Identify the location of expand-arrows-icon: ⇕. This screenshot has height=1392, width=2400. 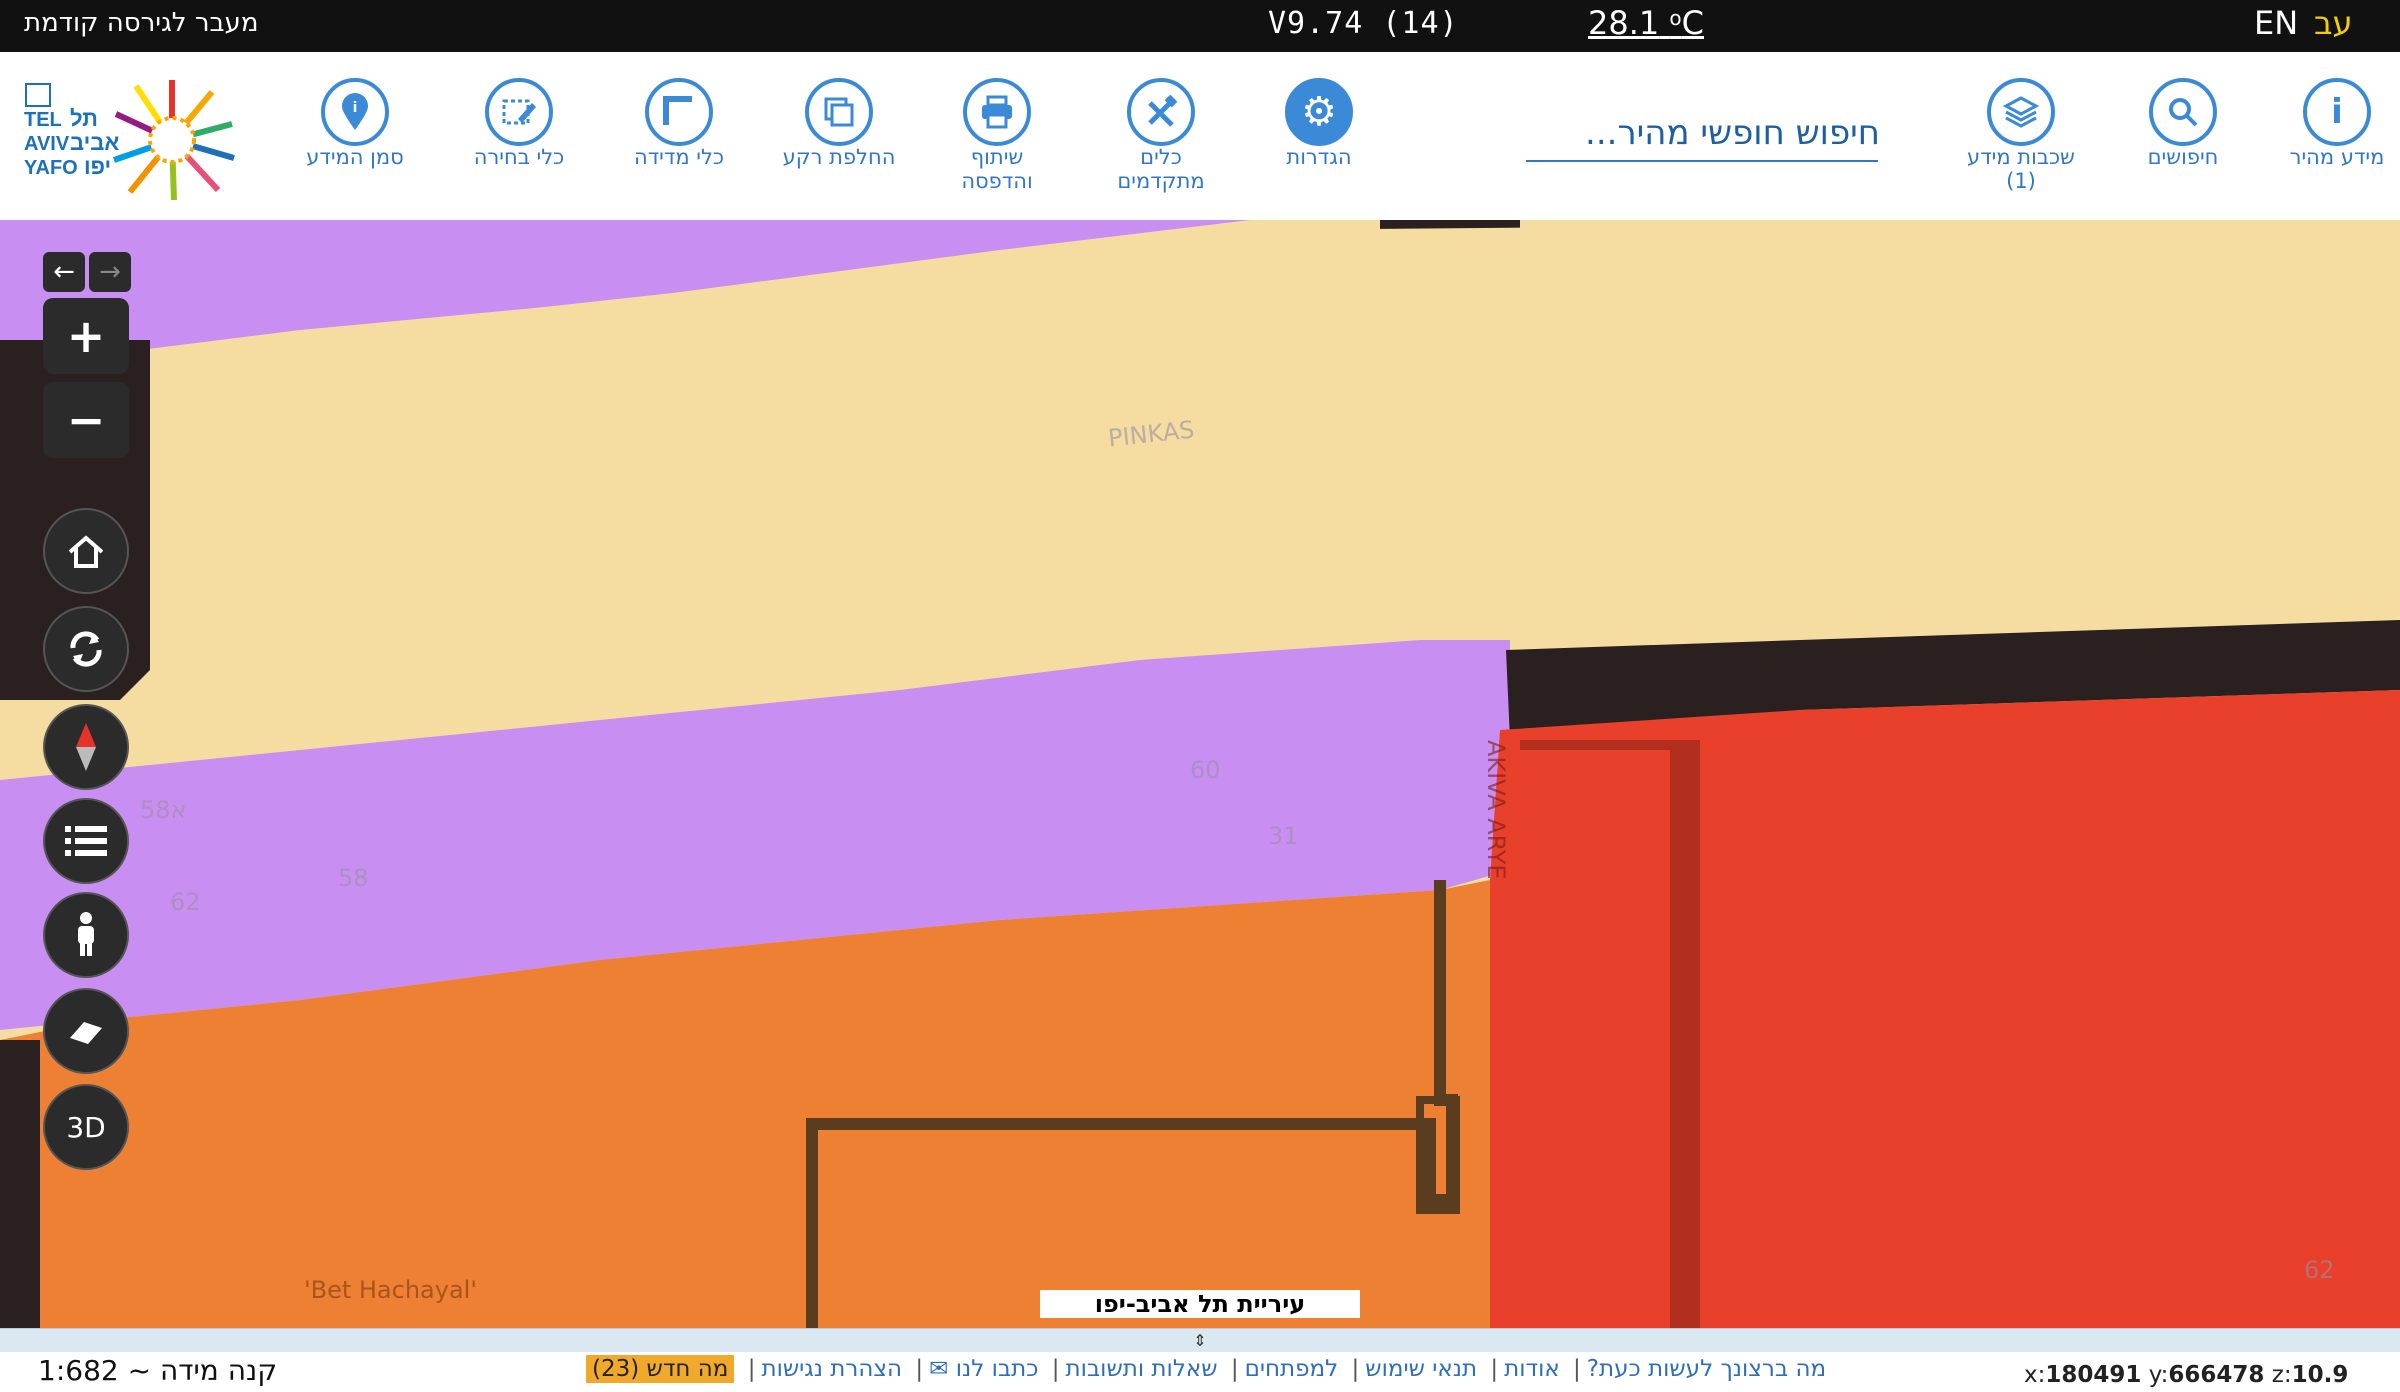
(1200, 1340).